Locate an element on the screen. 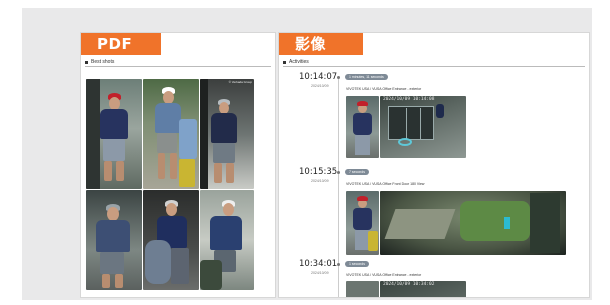  pdf-tag: PDF is located at coordinates (121, 44).